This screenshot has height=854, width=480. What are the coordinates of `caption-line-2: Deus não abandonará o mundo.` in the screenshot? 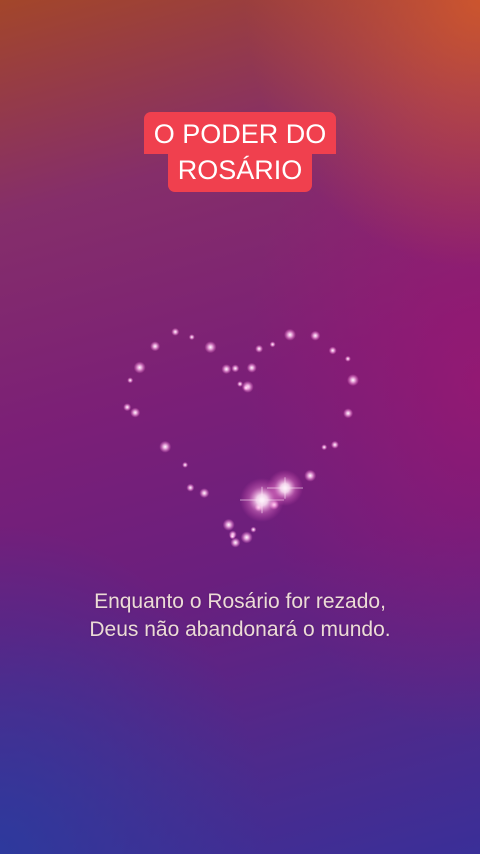 It's located at (240, 629).